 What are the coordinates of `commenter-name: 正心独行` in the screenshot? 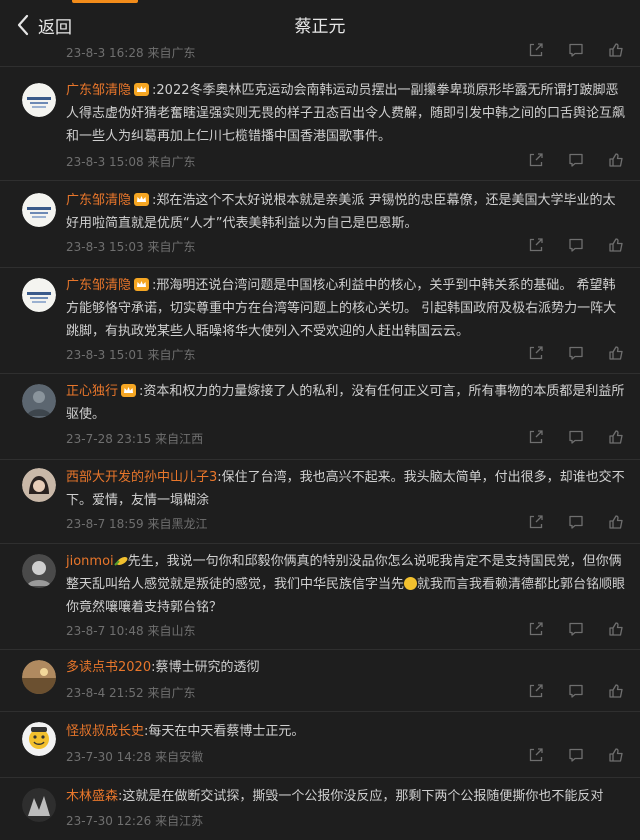 It's located at (92, 391).